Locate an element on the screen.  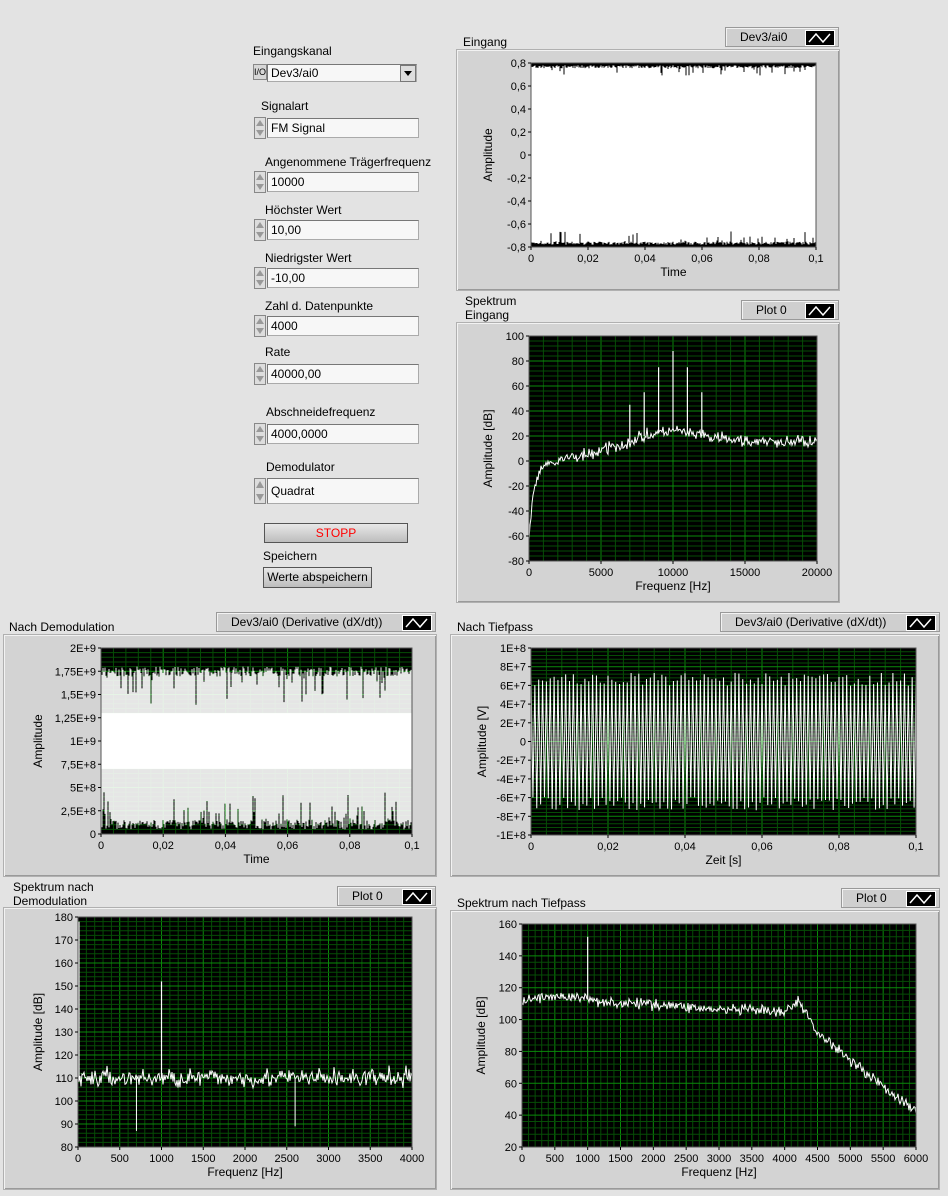
demod-ytick-label: 5E+8 is located at coordinates (83, 789).